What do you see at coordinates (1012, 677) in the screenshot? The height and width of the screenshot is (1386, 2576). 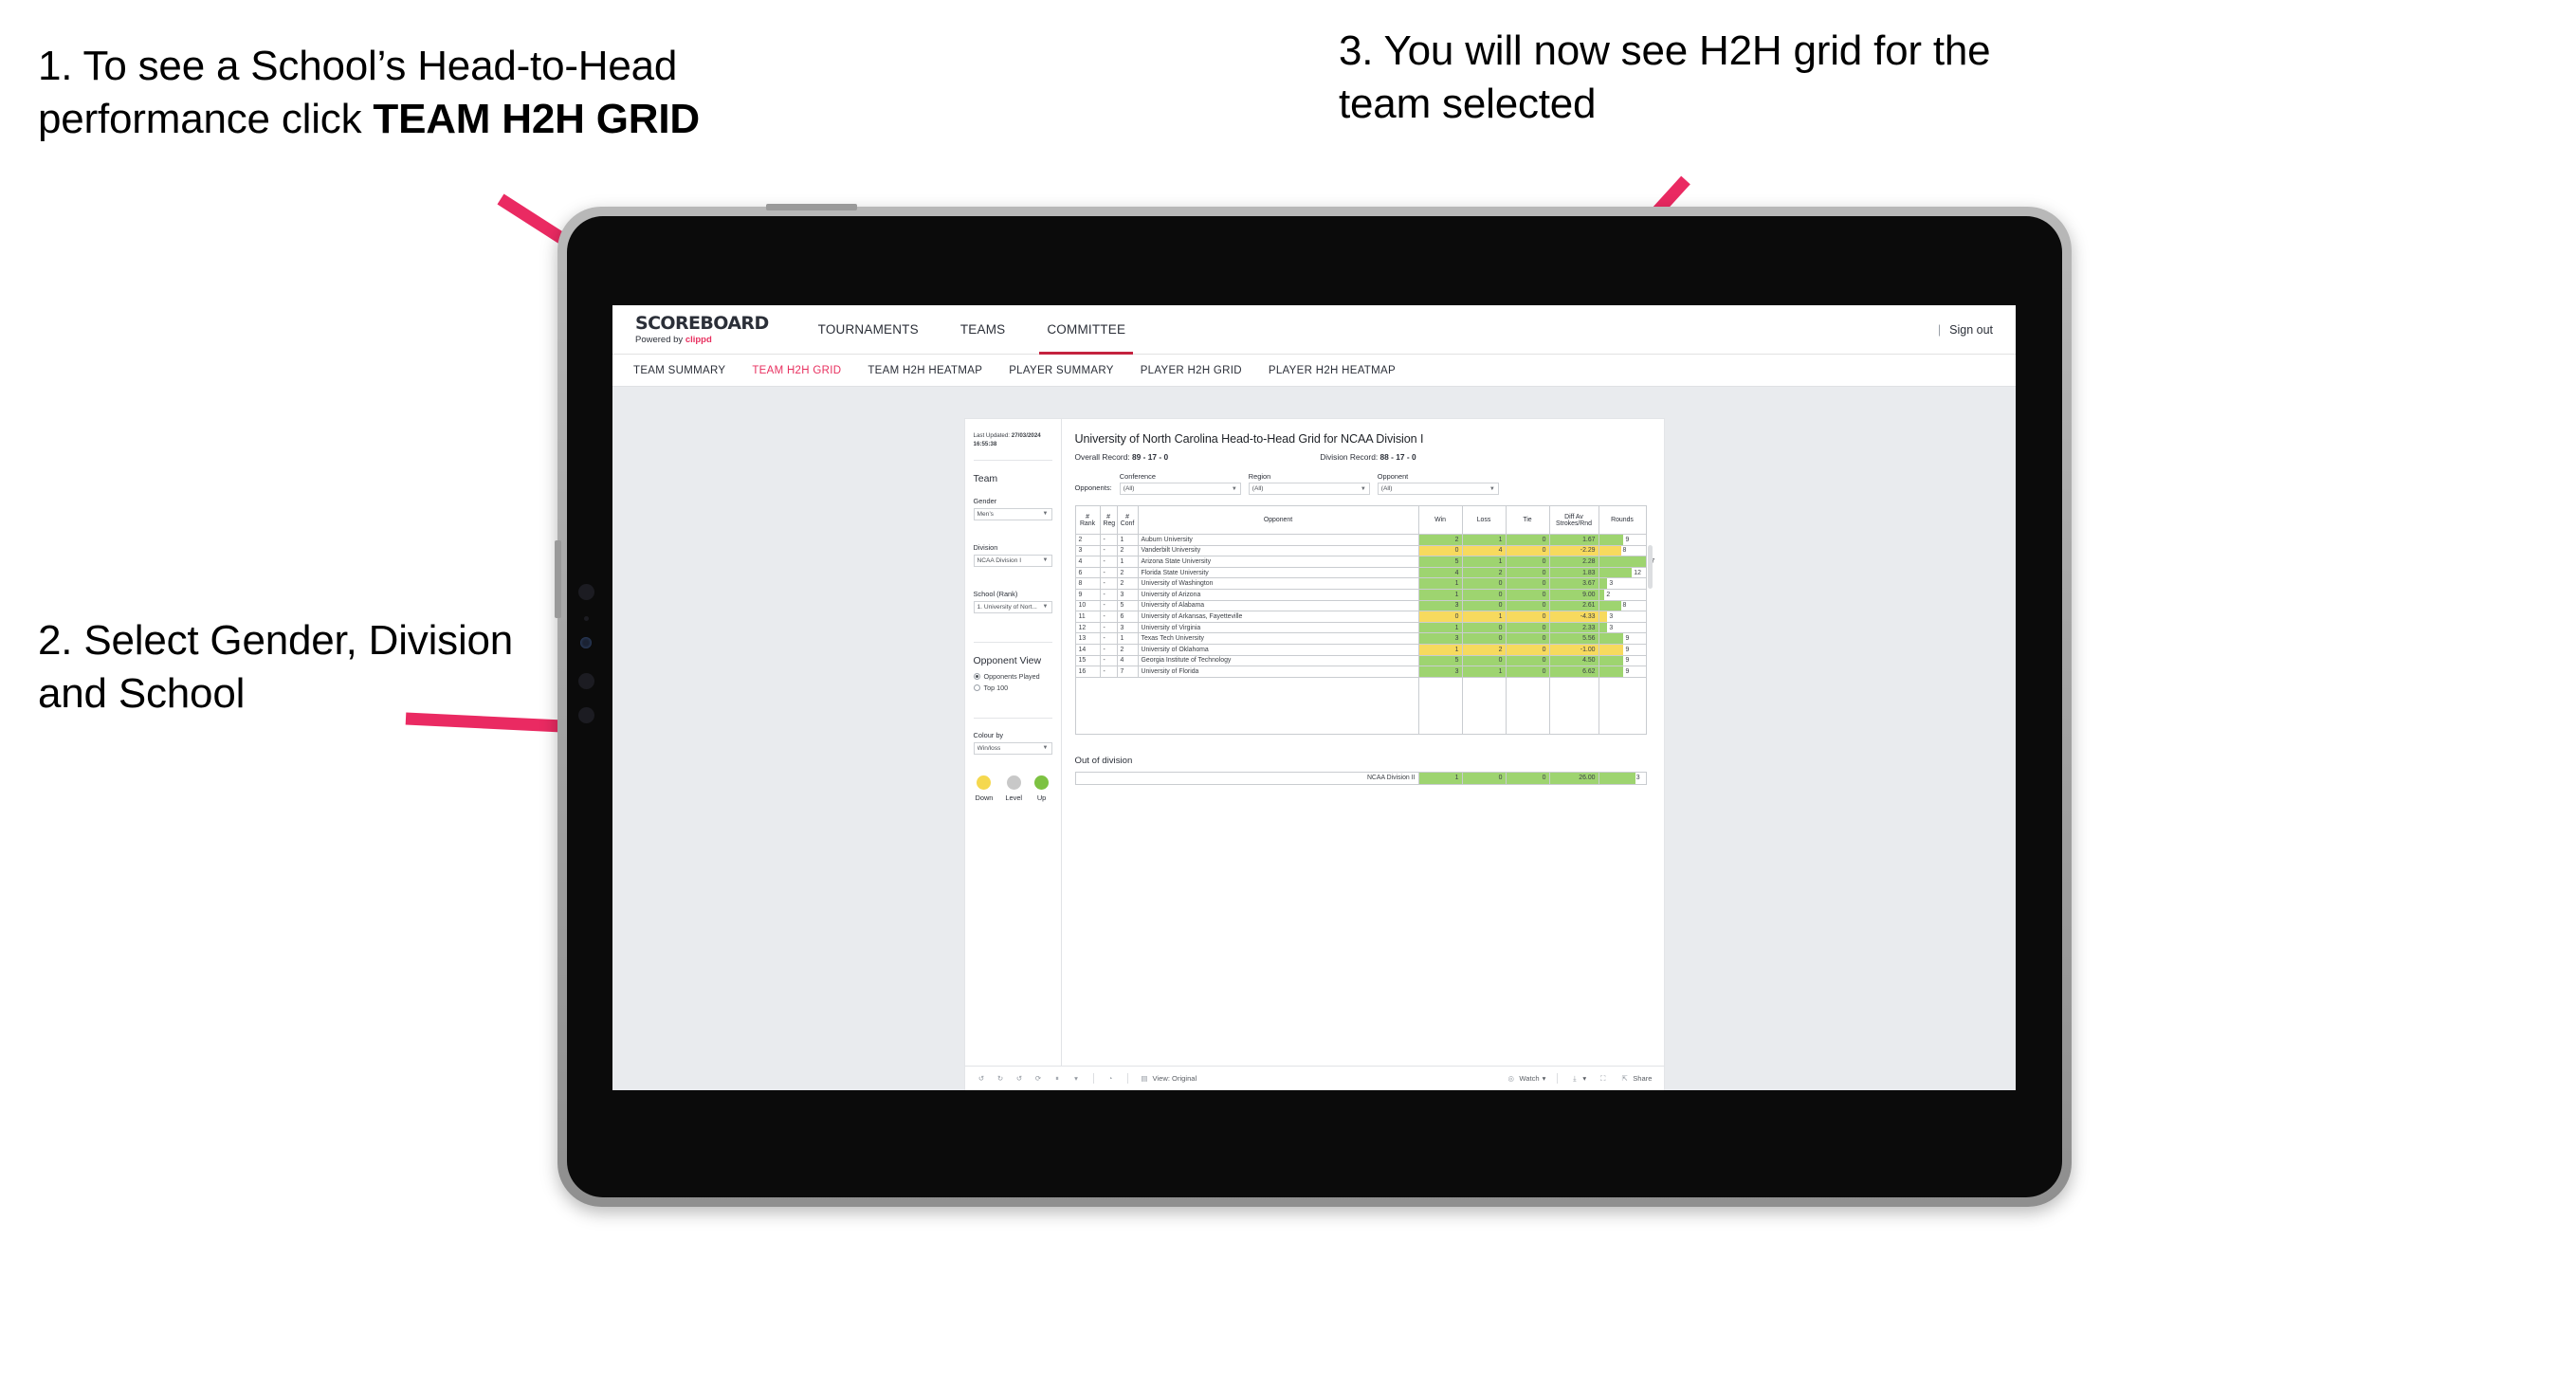 I see `radio-opponents-played: Opponents Played` at bounding box center [1012, 677].